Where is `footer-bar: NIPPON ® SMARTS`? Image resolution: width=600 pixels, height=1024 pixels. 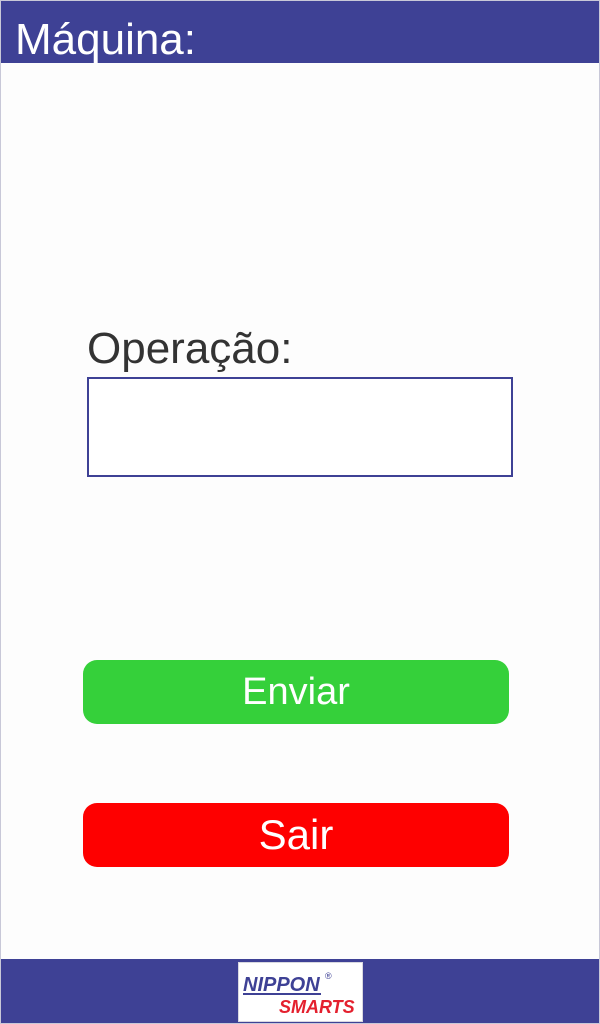 footer-bar: NIPPON ® SMARTS is located at coordinates (300, 991).